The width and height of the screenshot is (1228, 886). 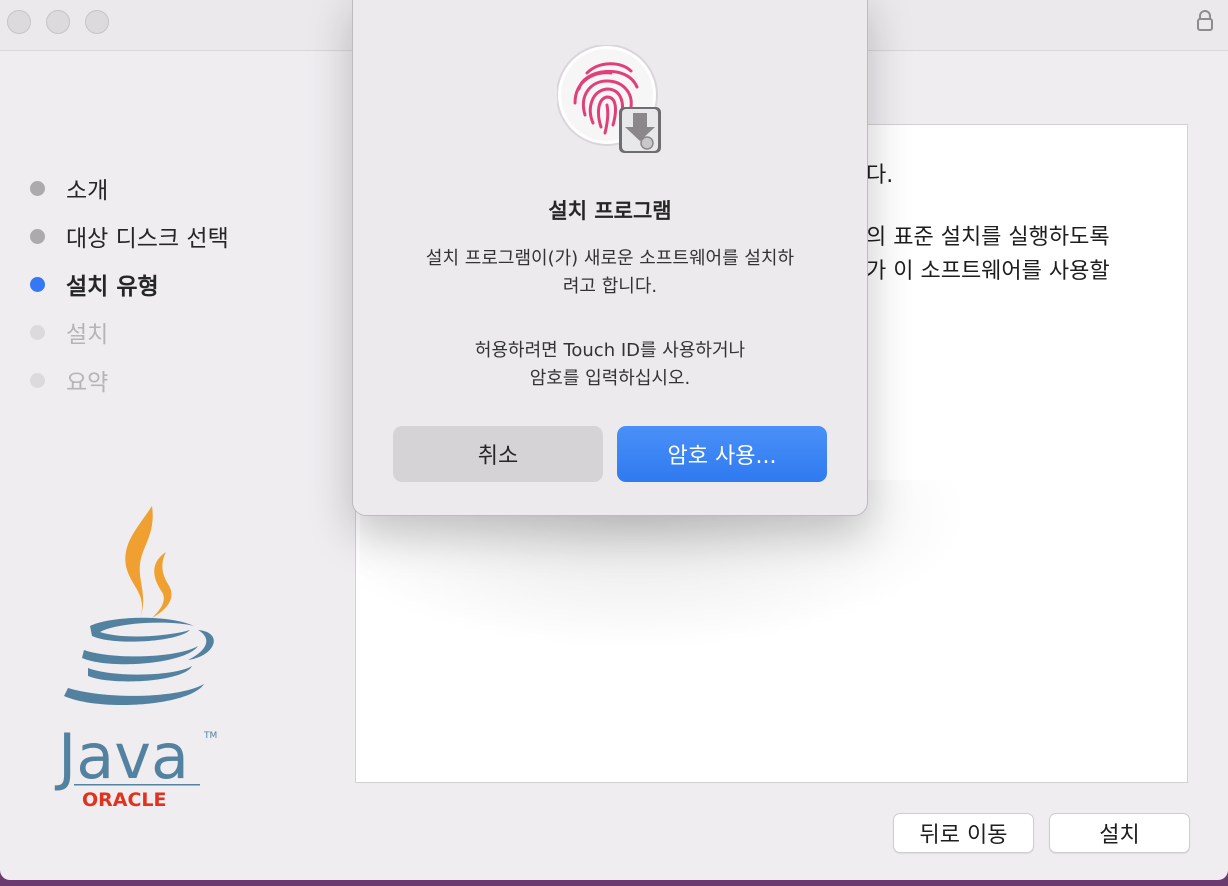 I want to click on zoom-window-button, so click(x=97, y=22).